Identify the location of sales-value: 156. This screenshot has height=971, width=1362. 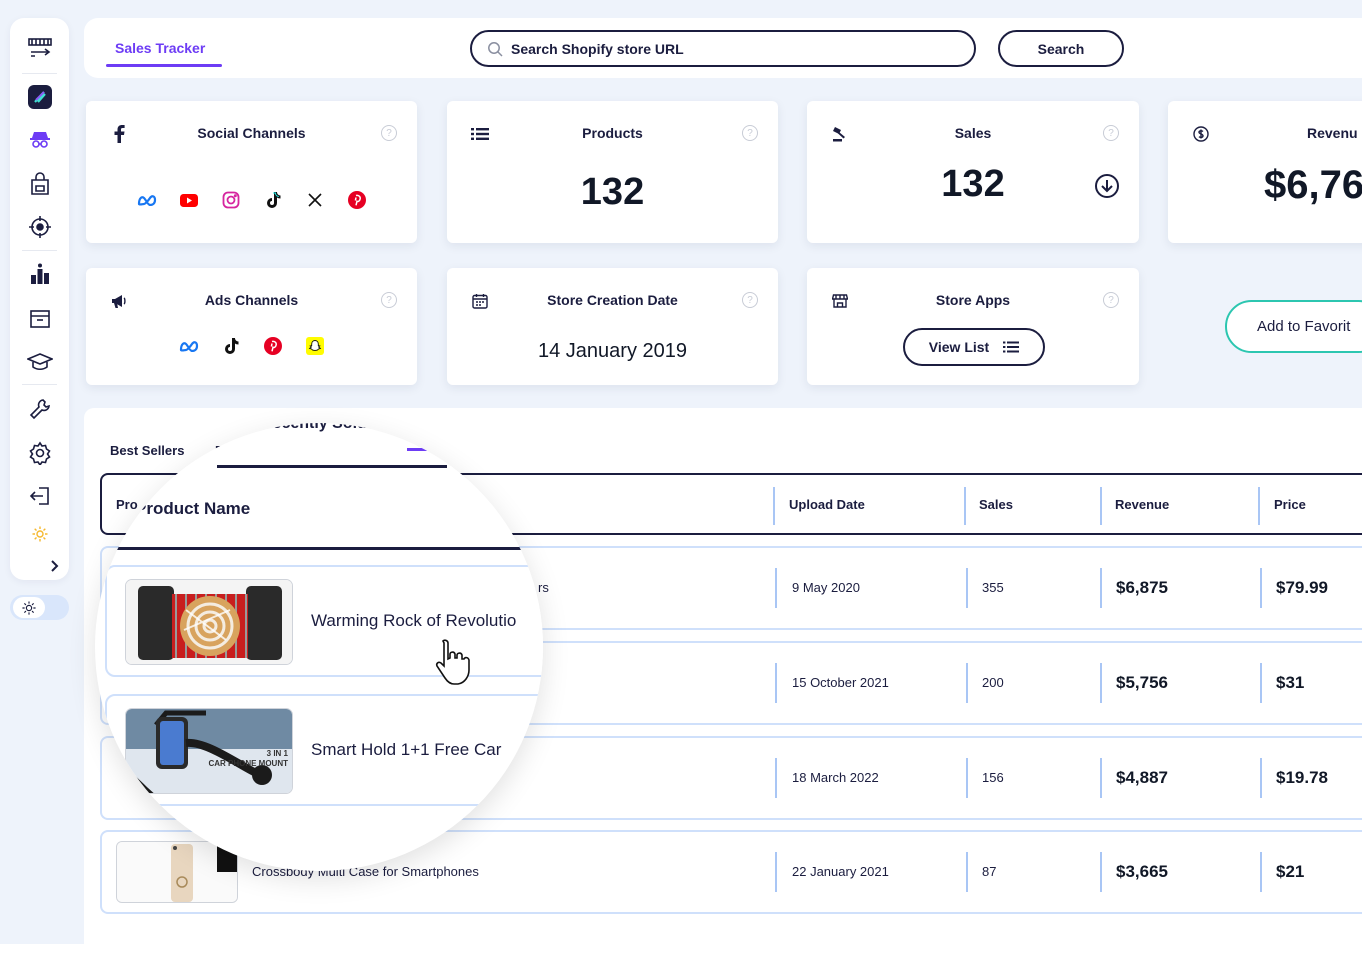
(993, 777).